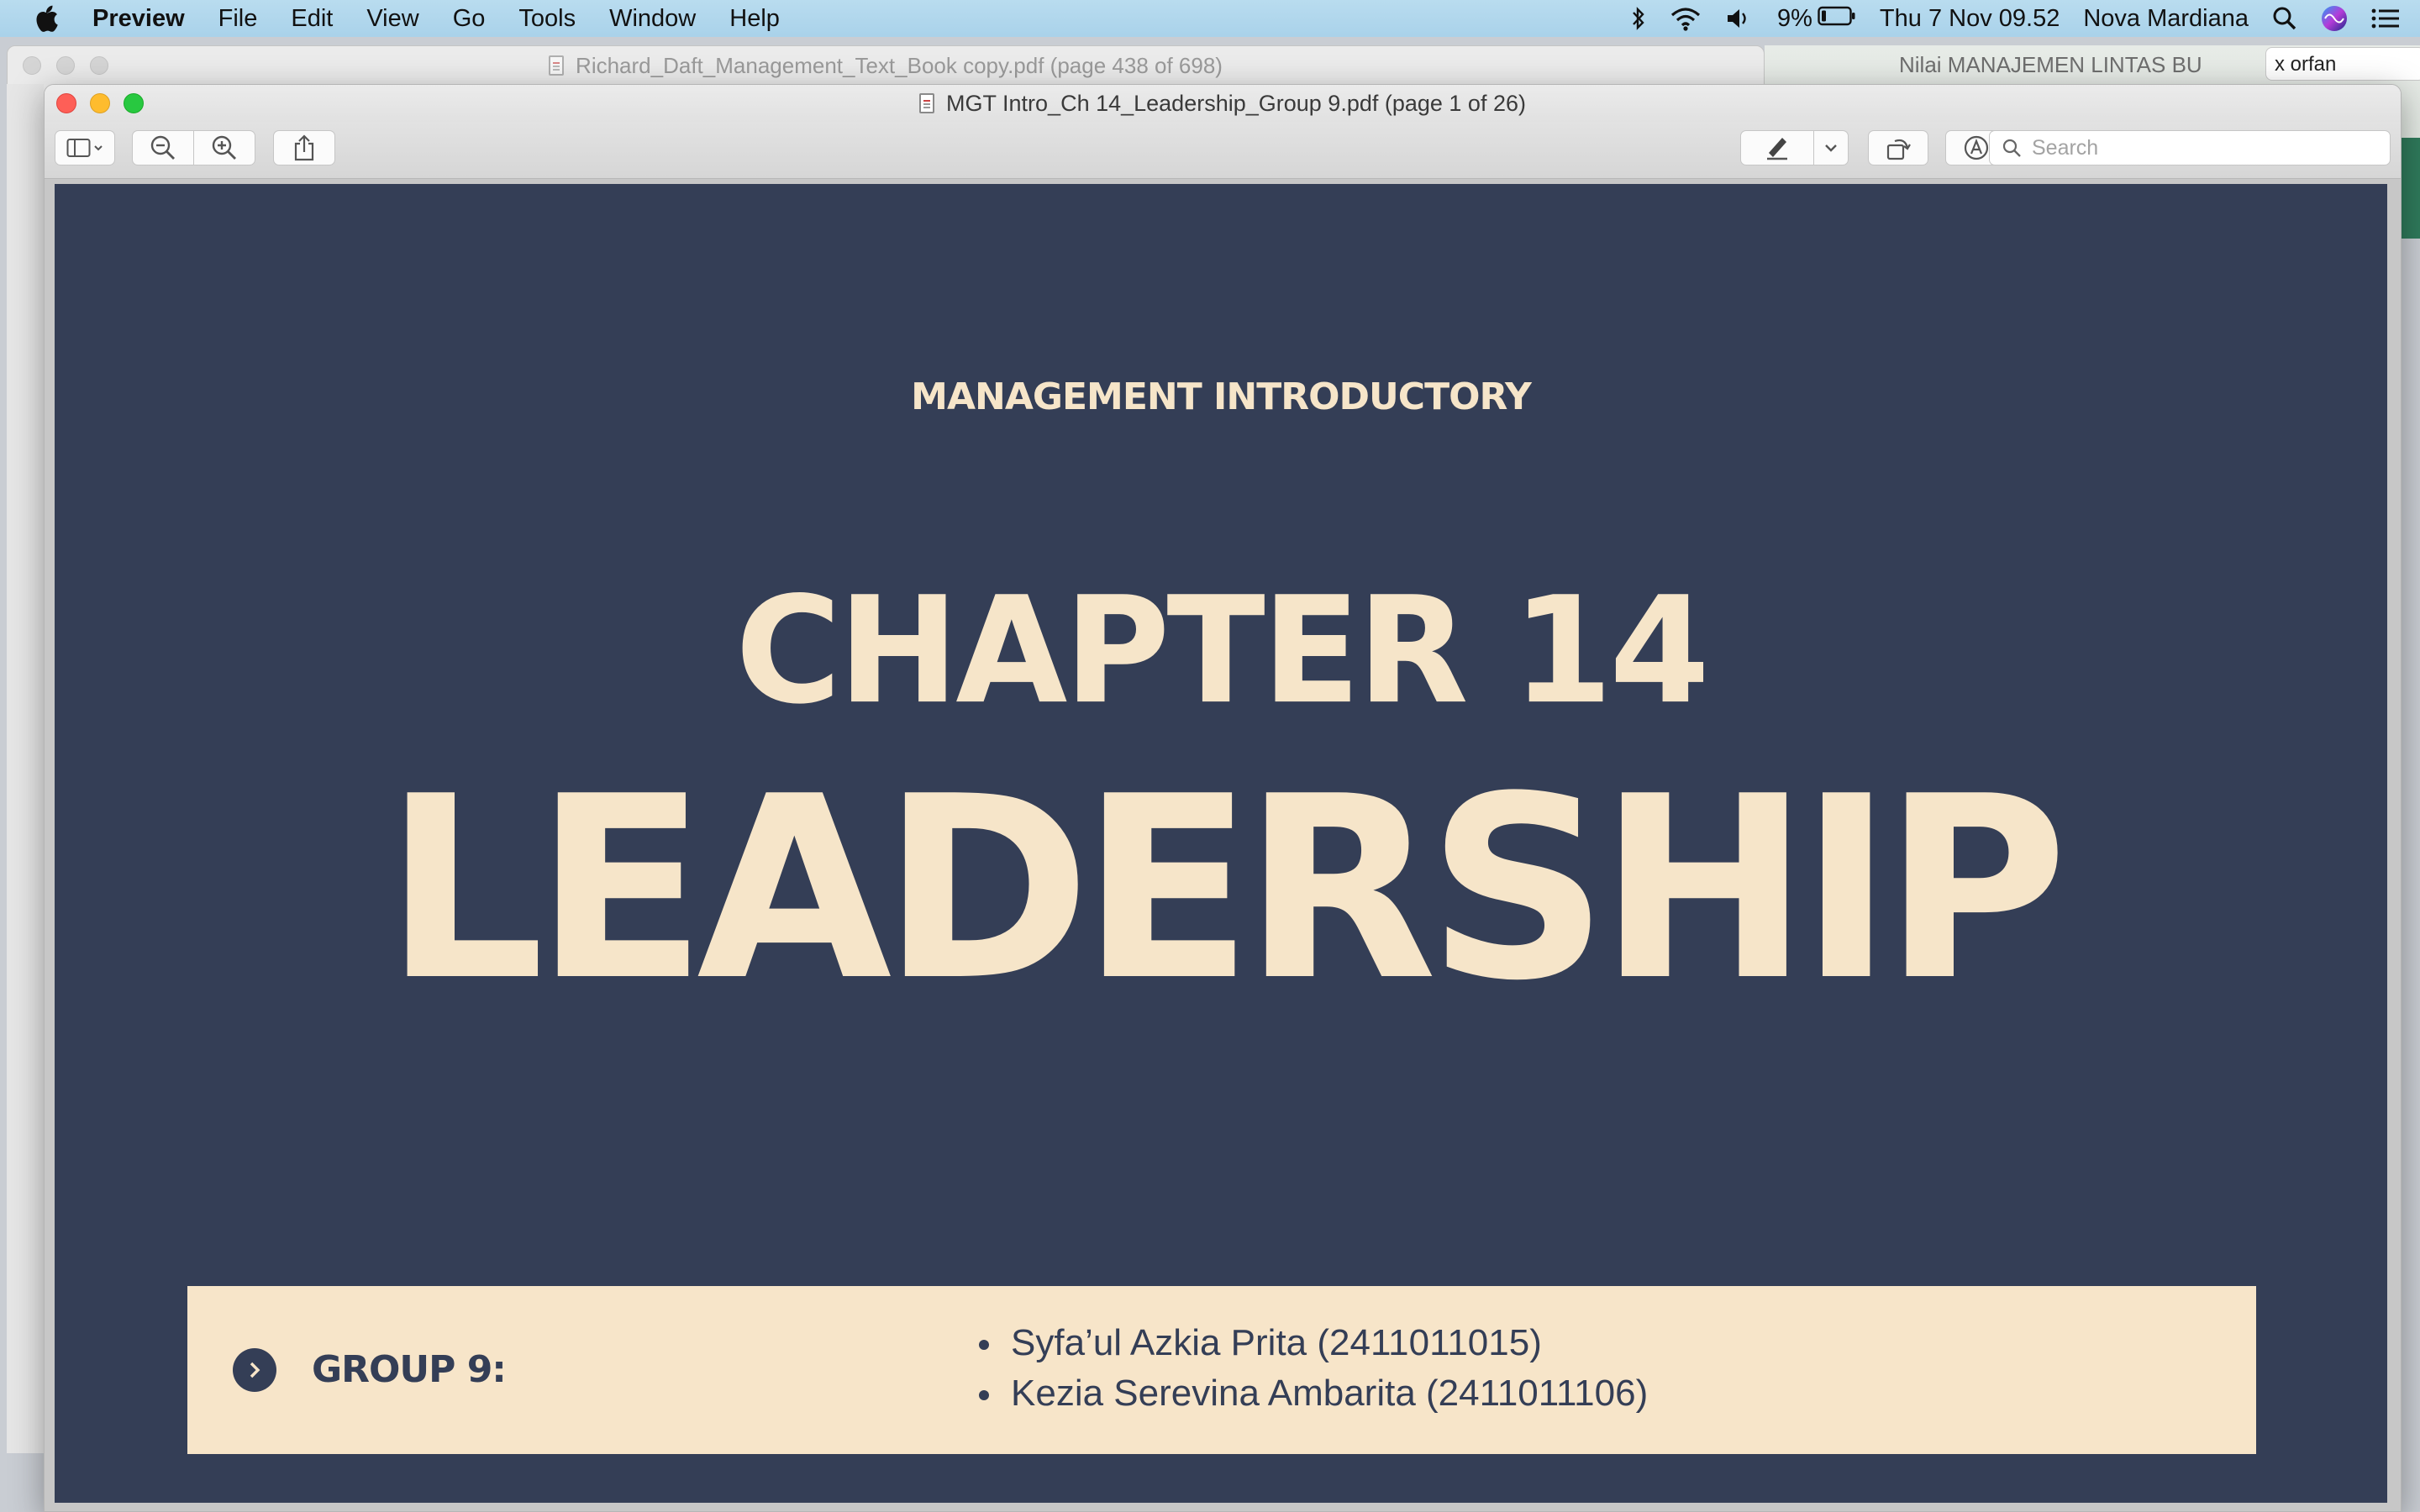 The height and width of the screenshot is (1512, 2420). I want to click on close-button, so click(66, 103).